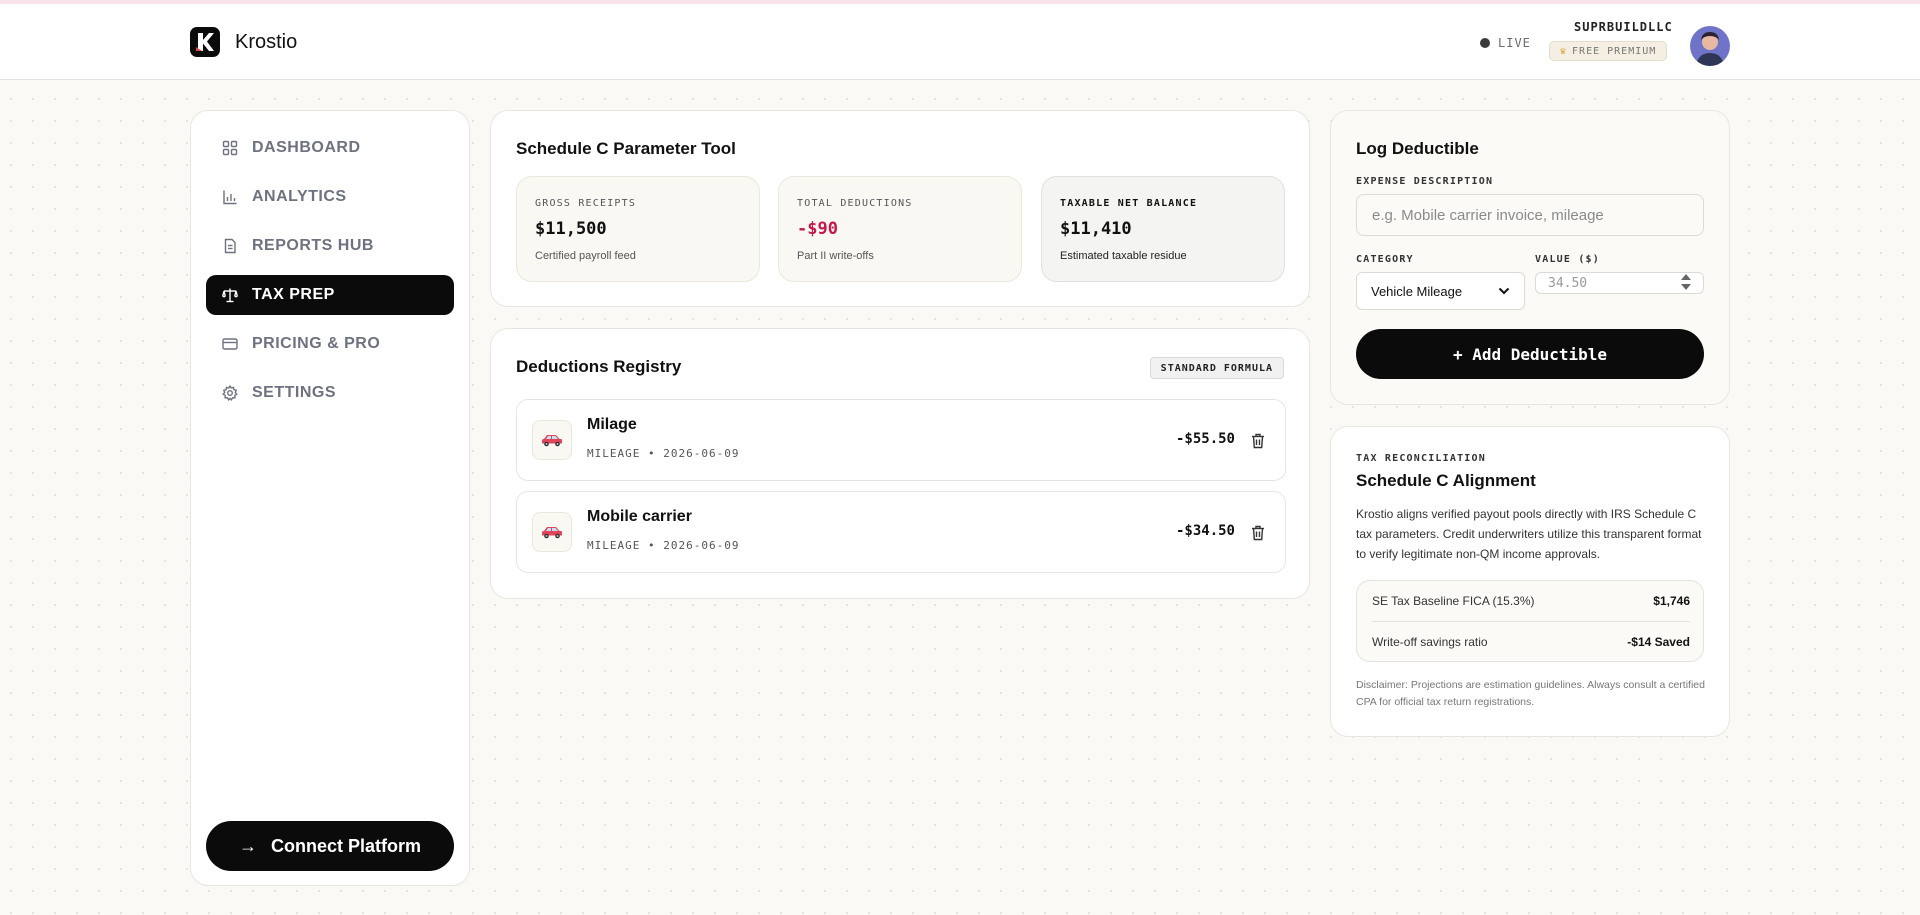 Image resolution: width=1920 pixels, height=915 pixels. Describe the element at coordinates (599, 366) in the screenshot. I see `registry-title: Deductions Registry` at that location.